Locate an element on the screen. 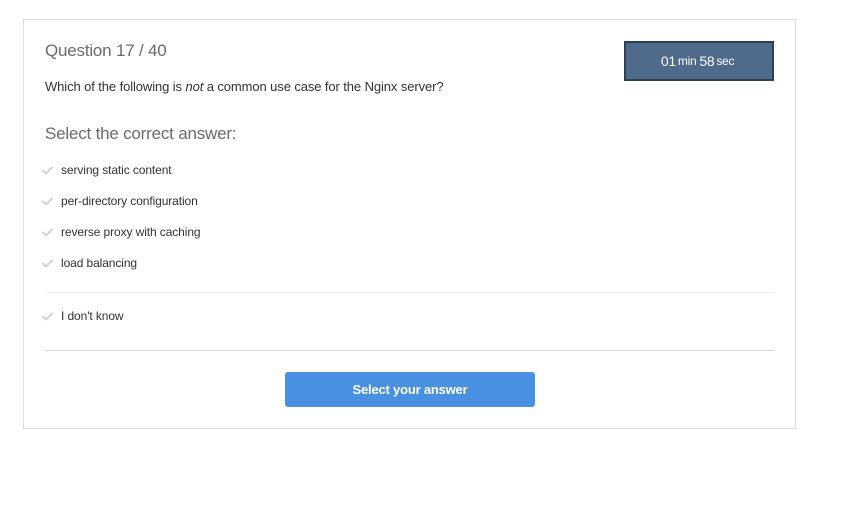  options-divider is located at coordinates (410, 292).